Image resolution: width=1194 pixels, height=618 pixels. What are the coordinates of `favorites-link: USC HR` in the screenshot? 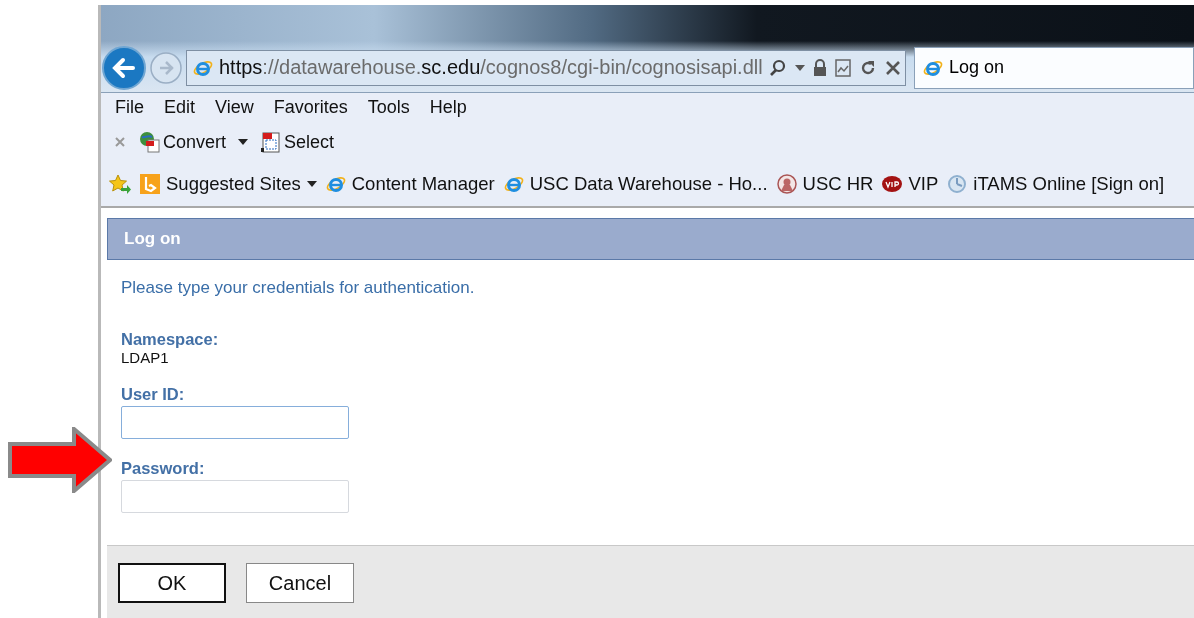 It's located at (825, 183).